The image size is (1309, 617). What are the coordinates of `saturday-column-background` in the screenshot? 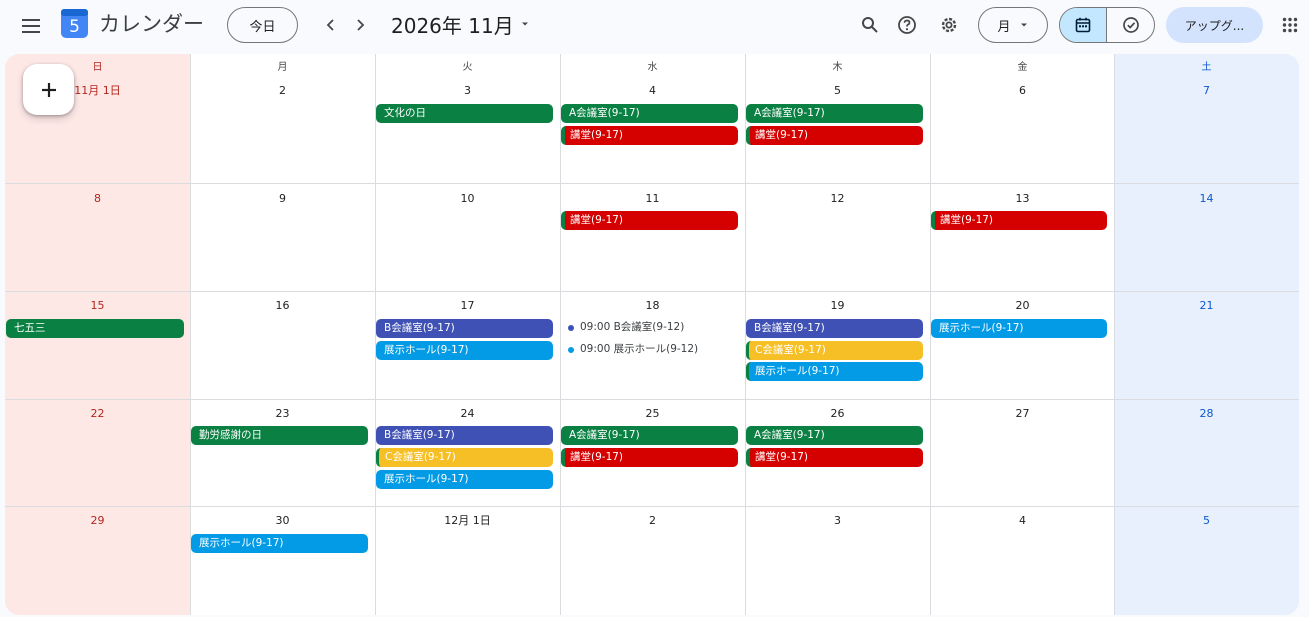 It's located at (1206, 334).